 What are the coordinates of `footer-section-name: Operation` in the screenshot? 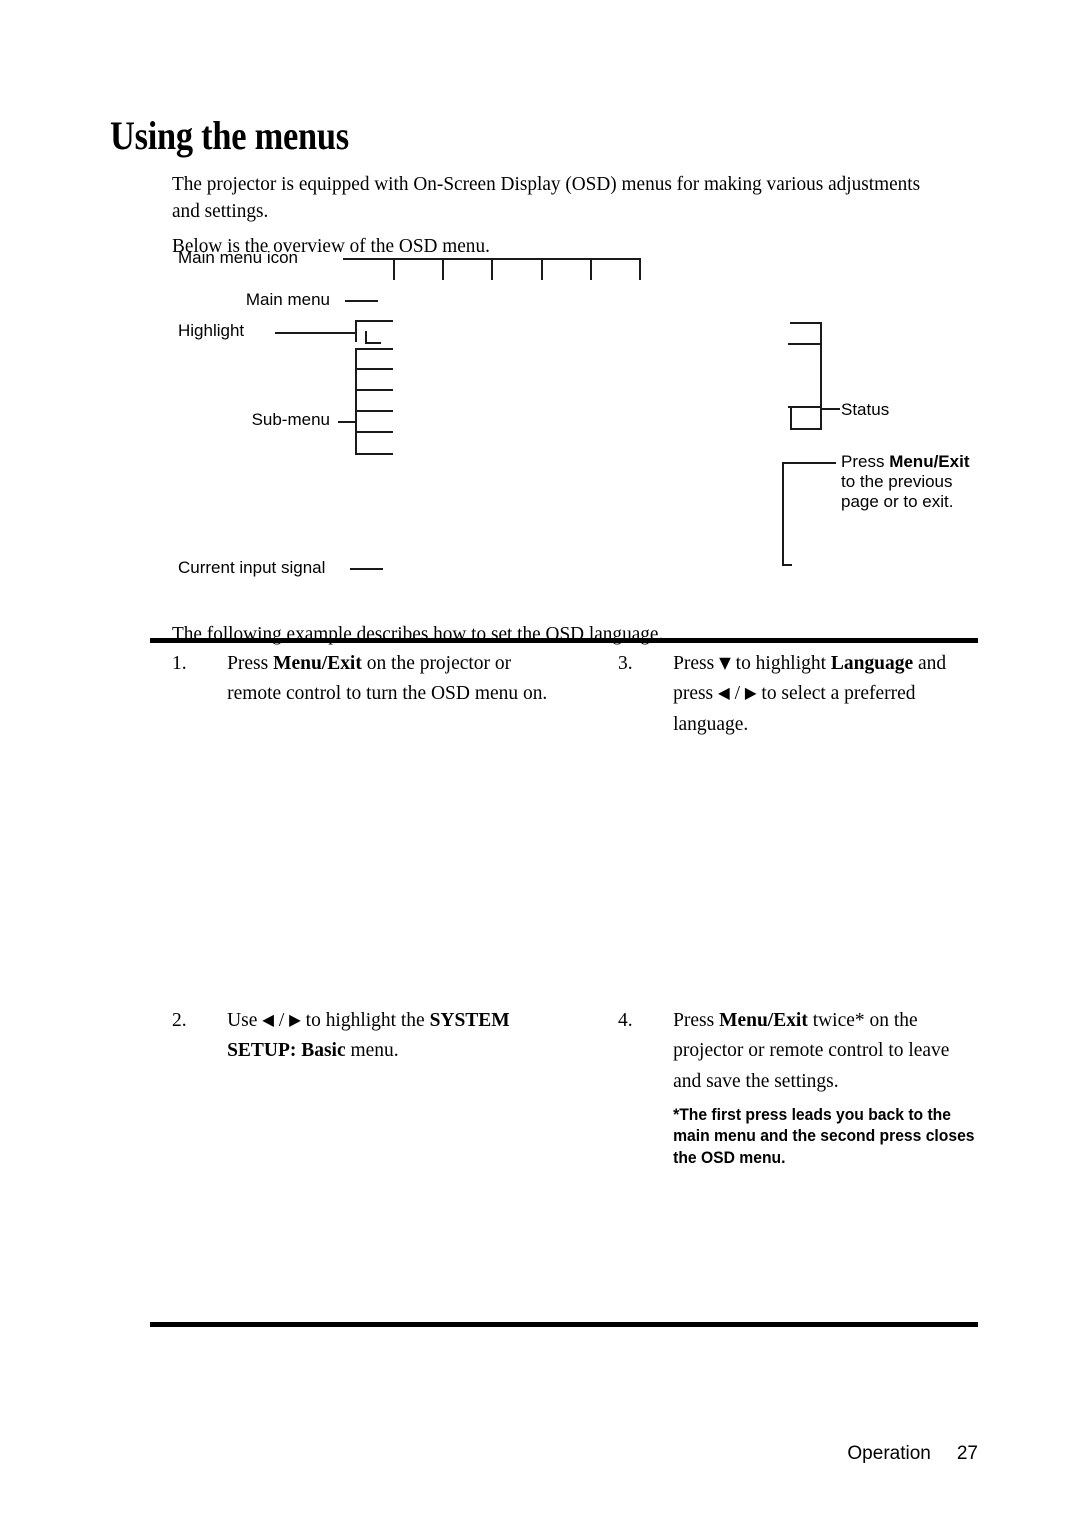 It's located at (889, 1453).